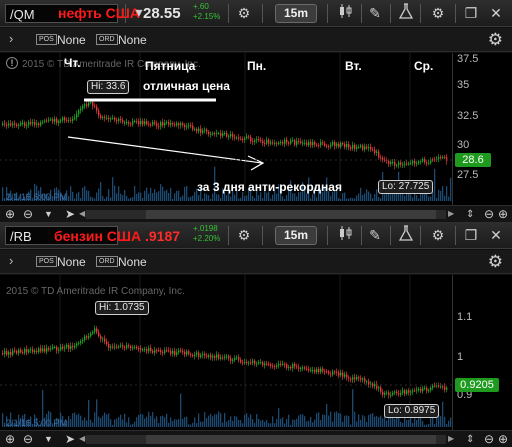 The width and height of the screenshot is (512, 447). I want to click on day-label-fri: Пятница, so click(170, 66).